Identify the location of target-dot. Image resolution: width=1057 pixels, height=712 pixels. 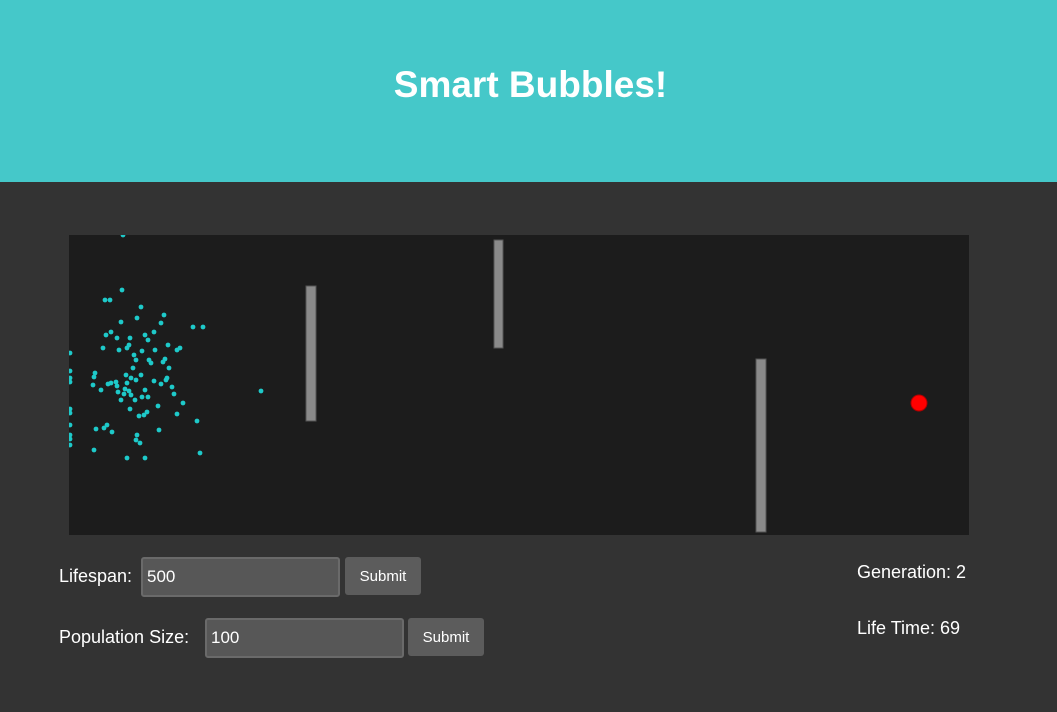
(919, 403).